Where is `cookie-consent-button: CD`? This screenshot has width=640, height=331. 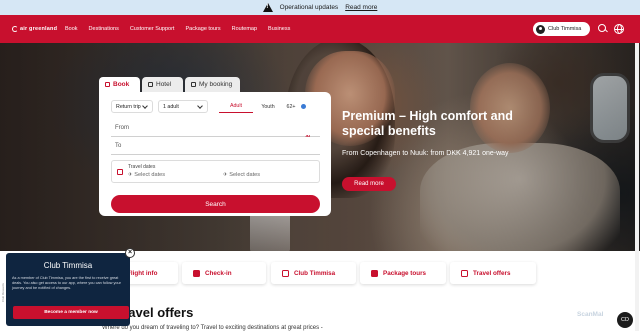 cookie-consent-button: CD is located at coordinates (625, 320).